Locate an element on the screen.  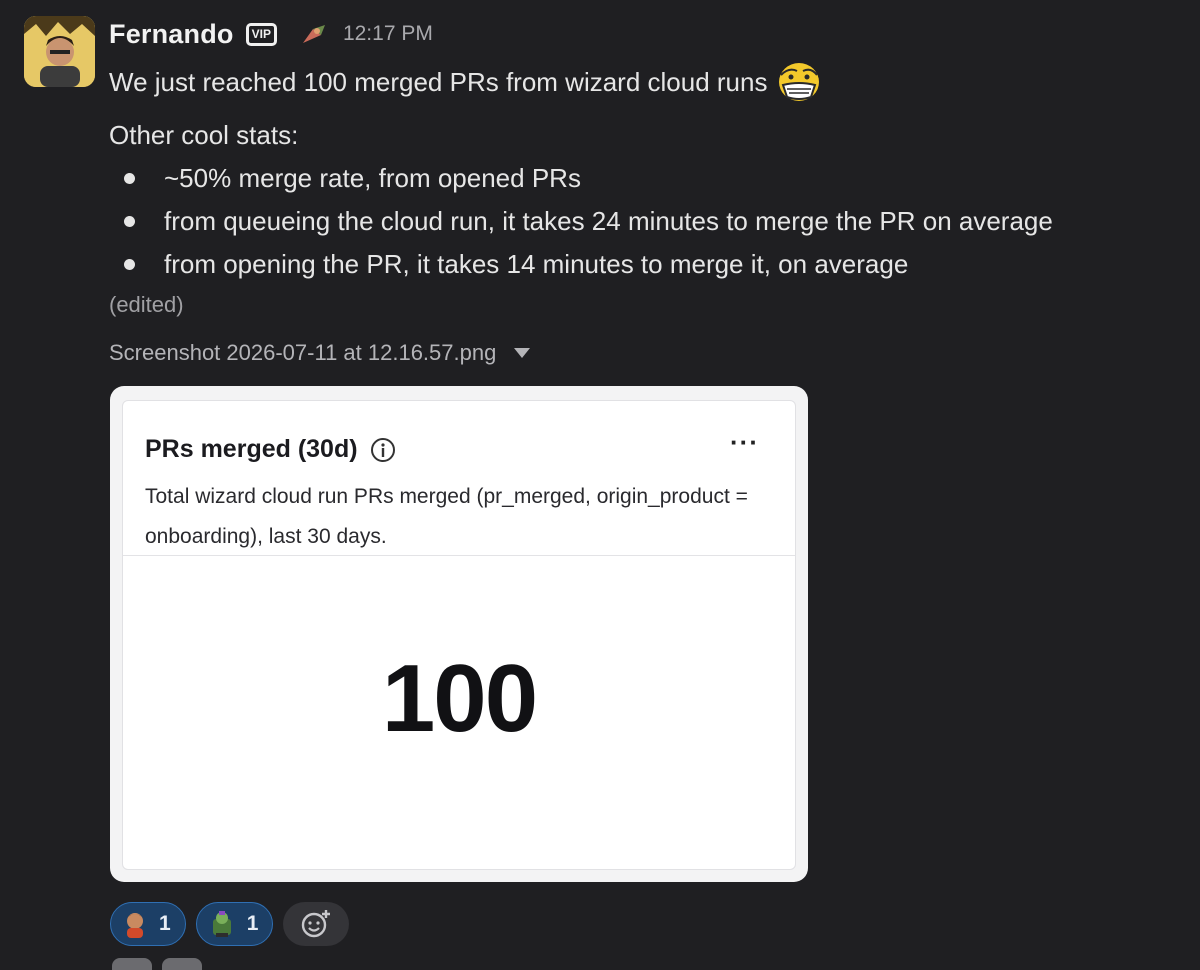
attachment-toggle: Screenshot 2026-07-11 at 12.16.57.png is located at coordinates (320, 353).